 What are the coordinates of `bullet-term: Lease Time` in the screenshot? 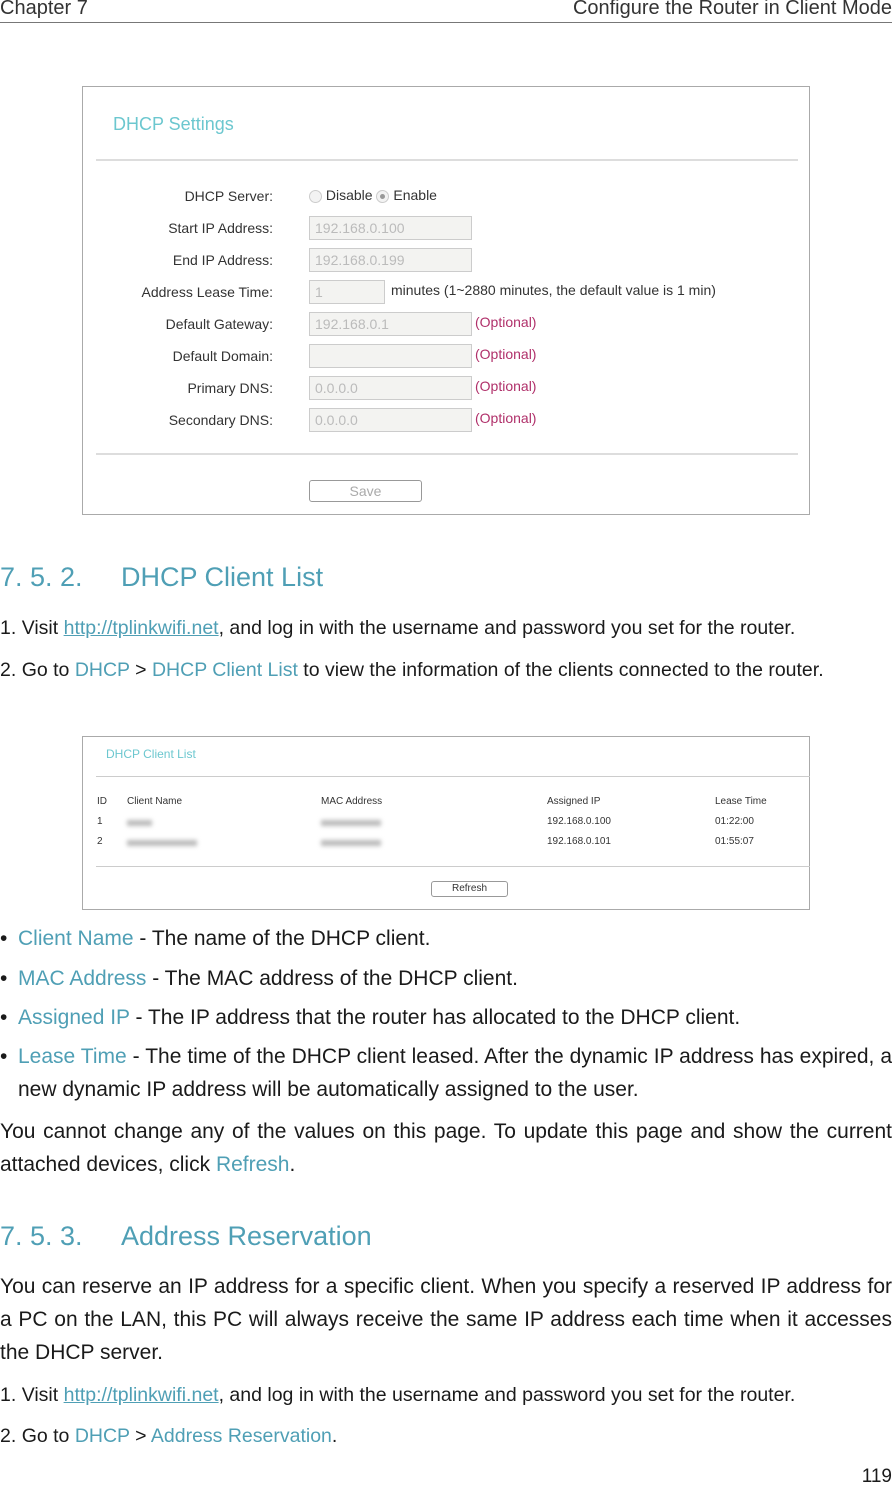 It's located at (72, 1056).